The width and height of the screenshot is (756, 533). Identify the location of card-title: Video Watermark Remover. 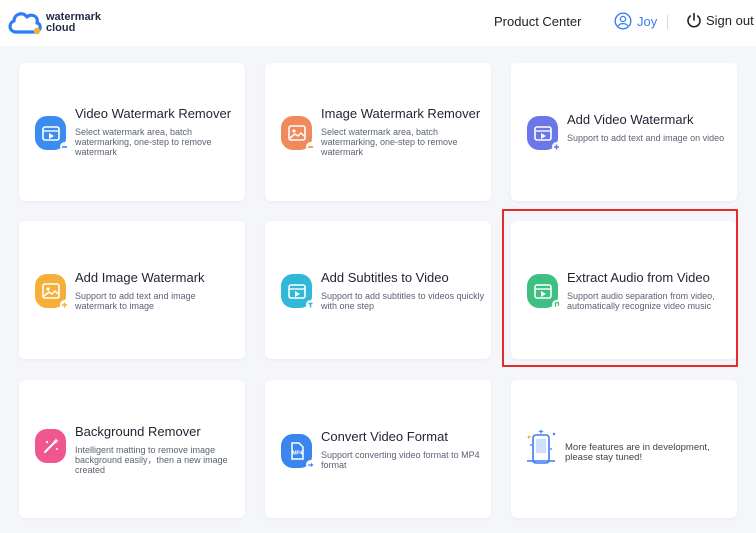
(153, 113).